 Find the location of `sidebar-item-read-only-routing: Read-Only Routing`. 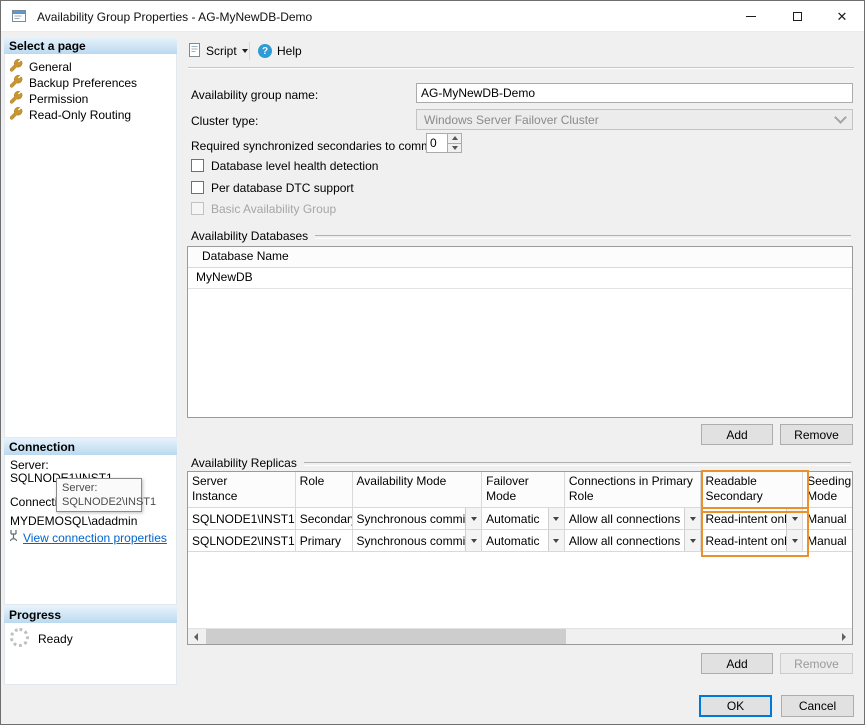

sidebar-item-read-only-routing: Read-Only Routing is located at coordinates (70, 114).